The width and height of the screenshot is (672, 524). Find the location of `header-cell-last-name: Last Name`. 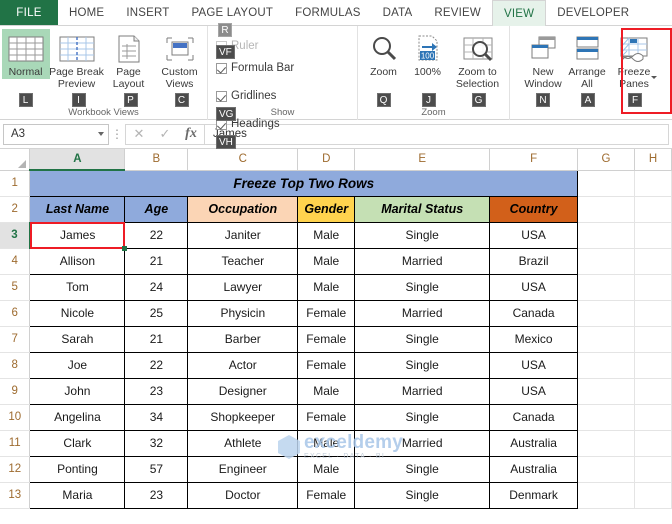

header-cell-last-name: Last Name is located at coordinates (77, 209).